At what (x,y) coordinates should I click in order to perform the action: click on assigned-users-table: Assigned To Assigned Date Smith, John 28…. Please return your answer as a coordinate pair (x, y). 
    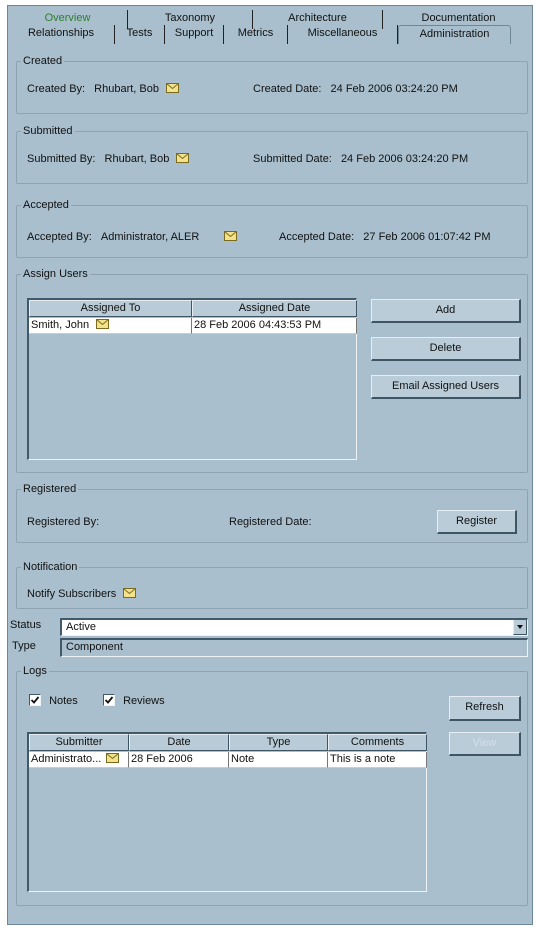
    Looking at the image, I should click on (192, 379).